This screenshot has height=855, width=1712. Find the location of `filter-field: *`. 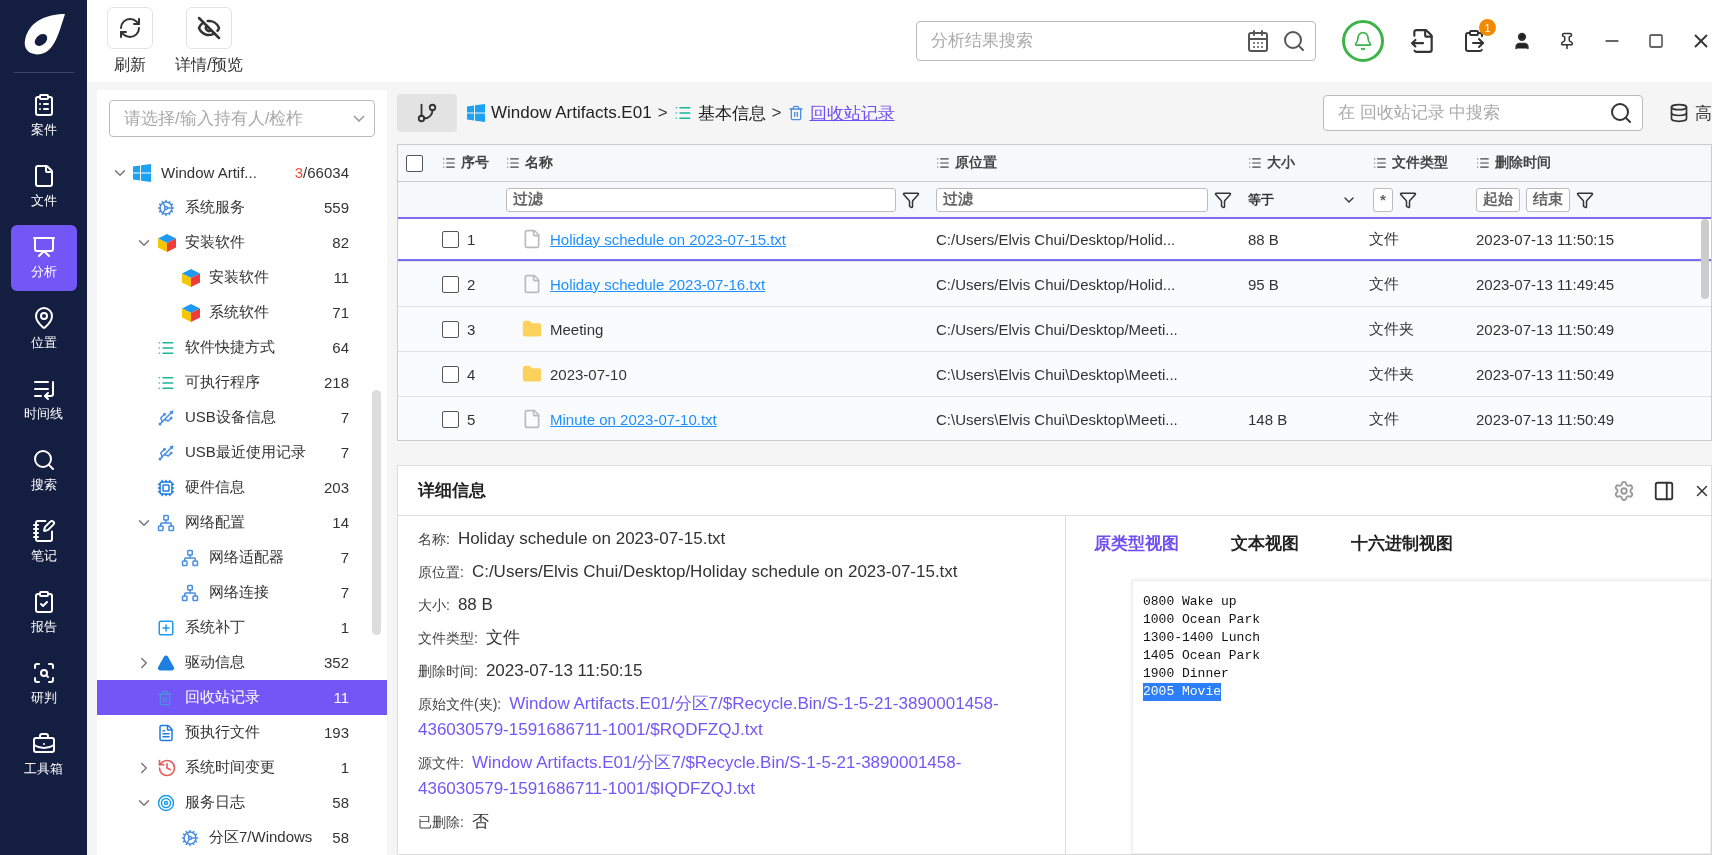

filter-field: * is located at coordinates (1383, 199).